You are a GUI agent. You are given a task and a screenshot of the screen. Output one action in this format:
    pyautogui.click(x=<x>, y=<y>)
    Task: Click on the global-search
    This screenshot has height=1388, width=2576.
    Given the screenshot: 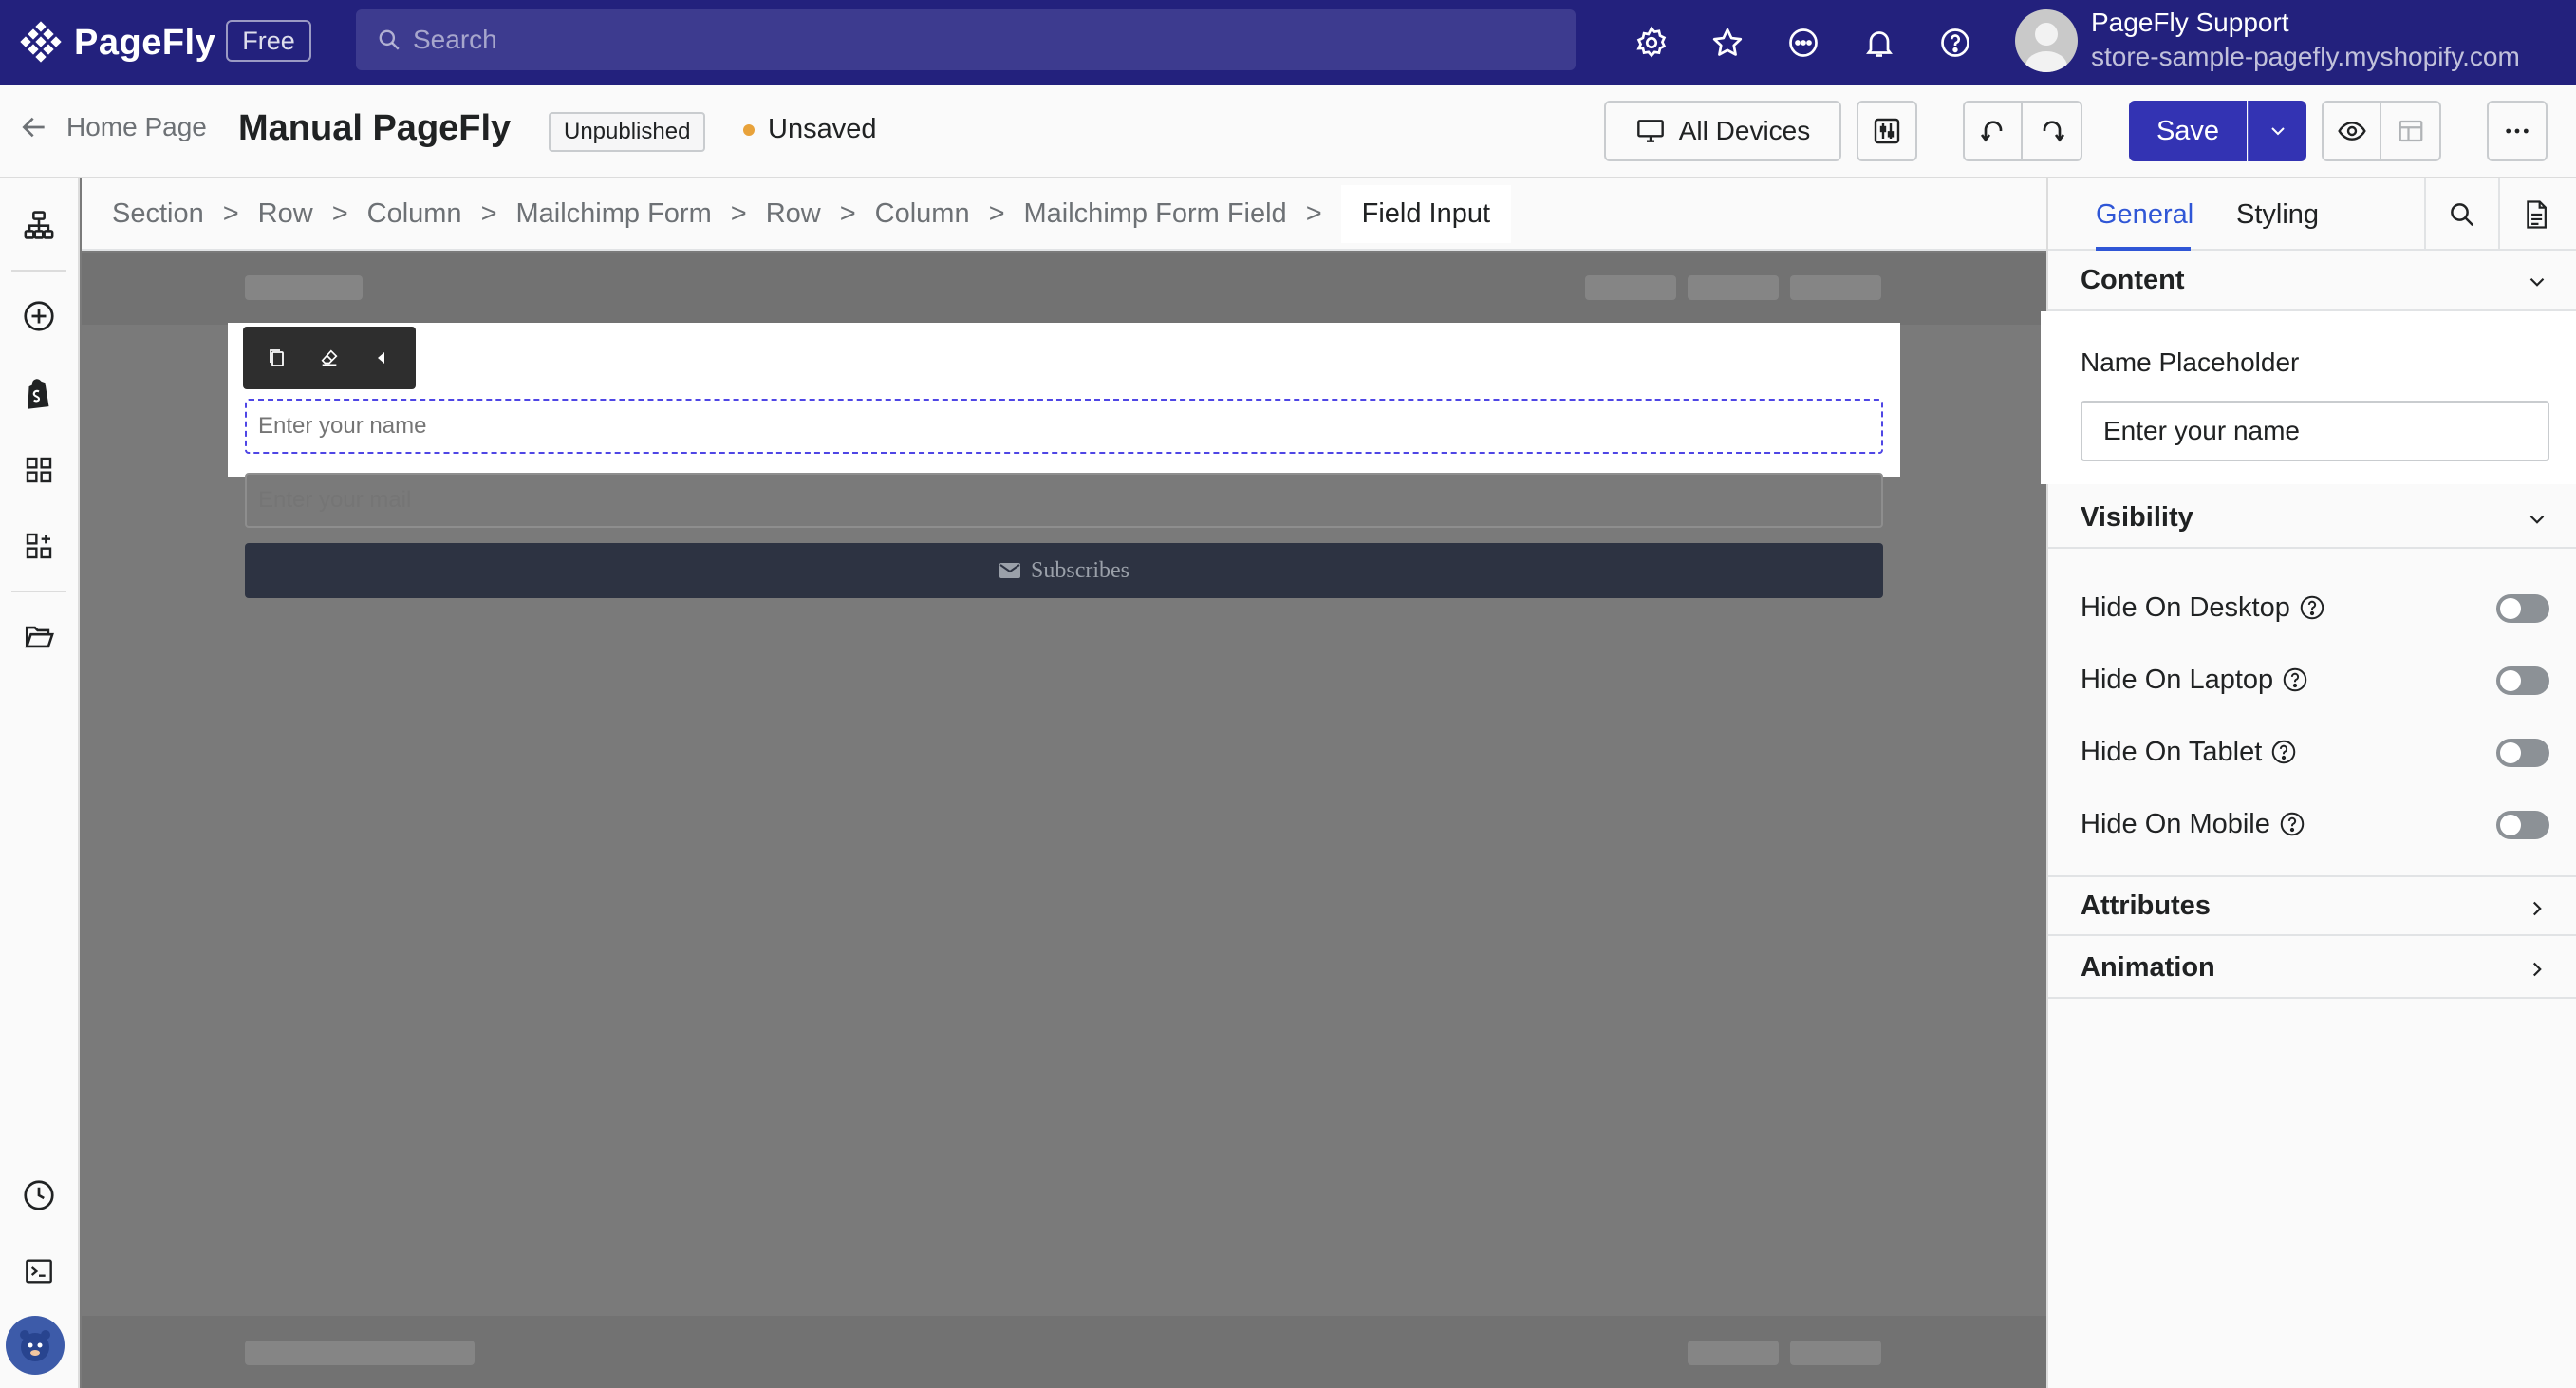 What is the action you would take?
    pyautogui.click(x=966, y=39)
    